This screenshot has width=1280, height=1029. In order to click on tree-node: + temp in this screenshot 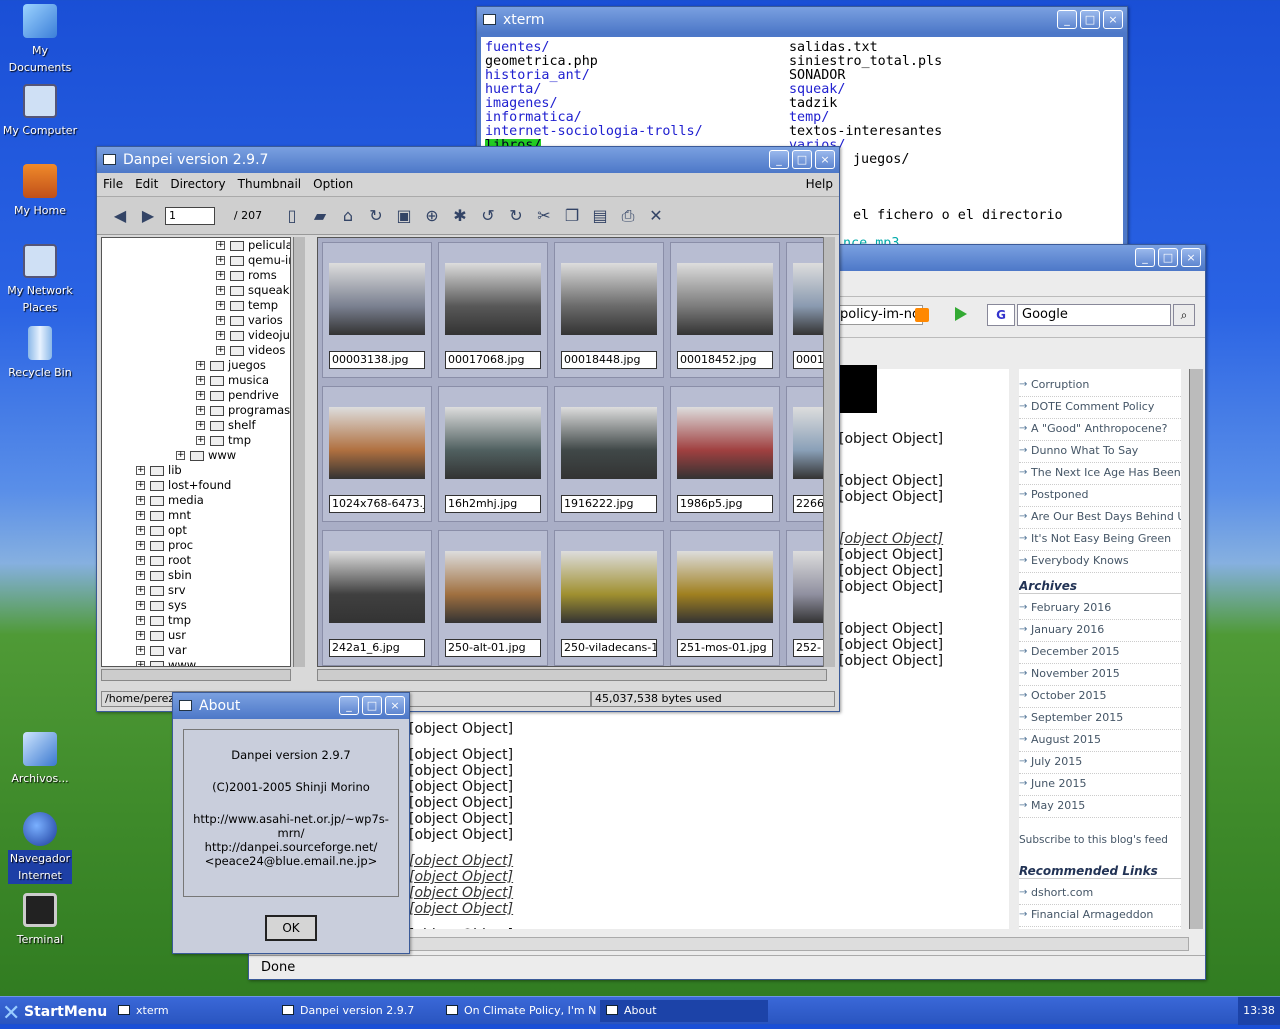, I will do `click(196, 305)`.